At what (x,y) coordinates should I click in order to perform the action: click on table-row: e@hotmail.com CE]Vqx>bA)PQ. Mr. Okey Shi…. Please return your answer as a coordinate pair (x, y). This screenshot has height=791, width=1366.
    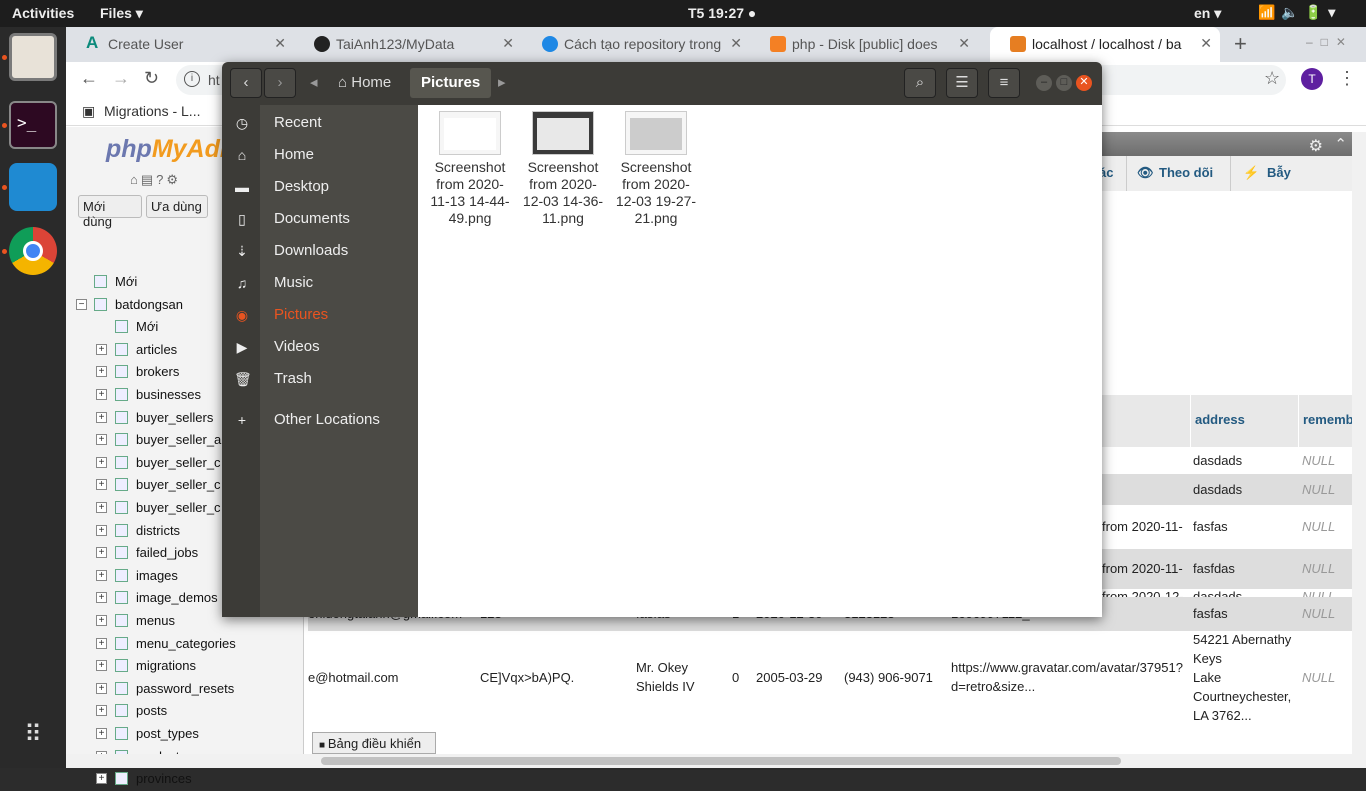
    Looking at the image, I should click on (830, 681).